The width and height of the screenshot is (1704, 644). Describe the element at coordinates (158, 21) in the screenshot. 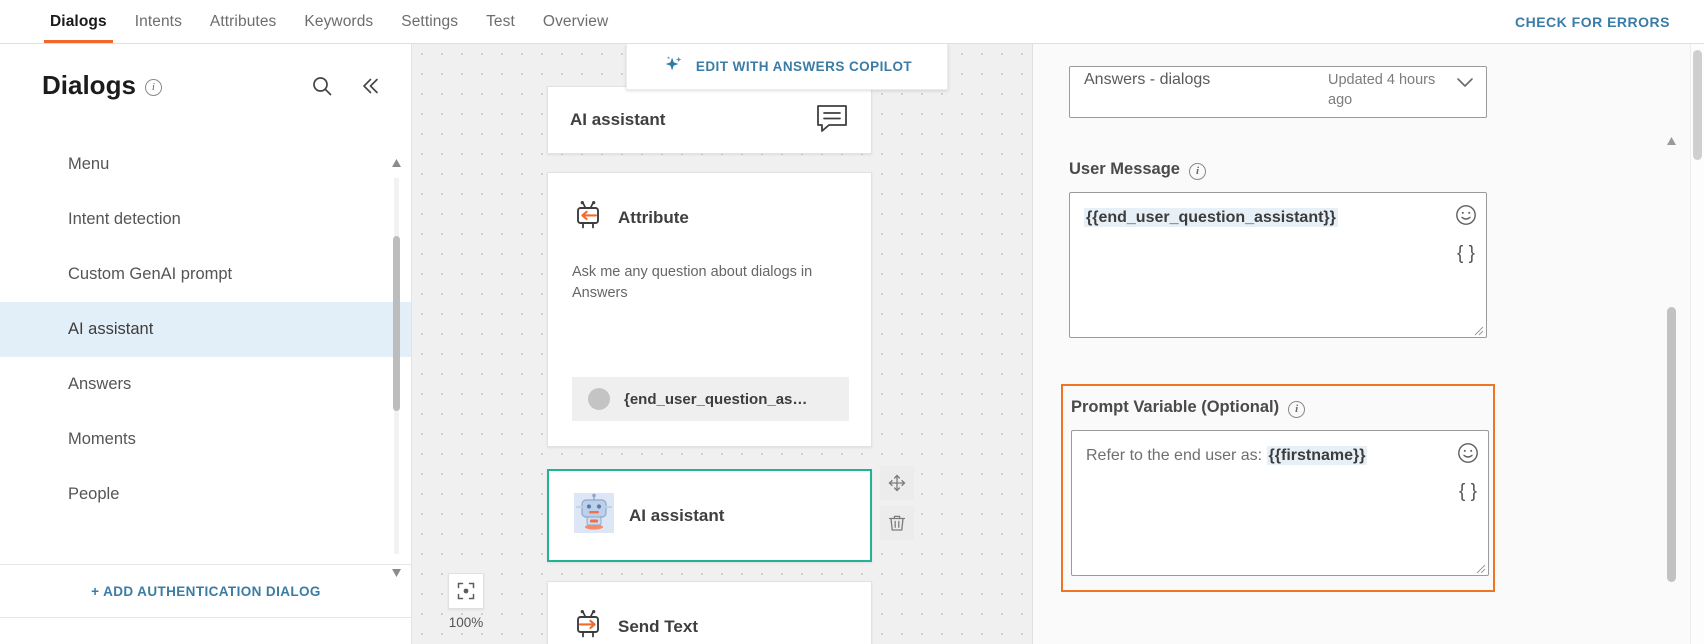

I see `tab-intents: Intents` at that location.